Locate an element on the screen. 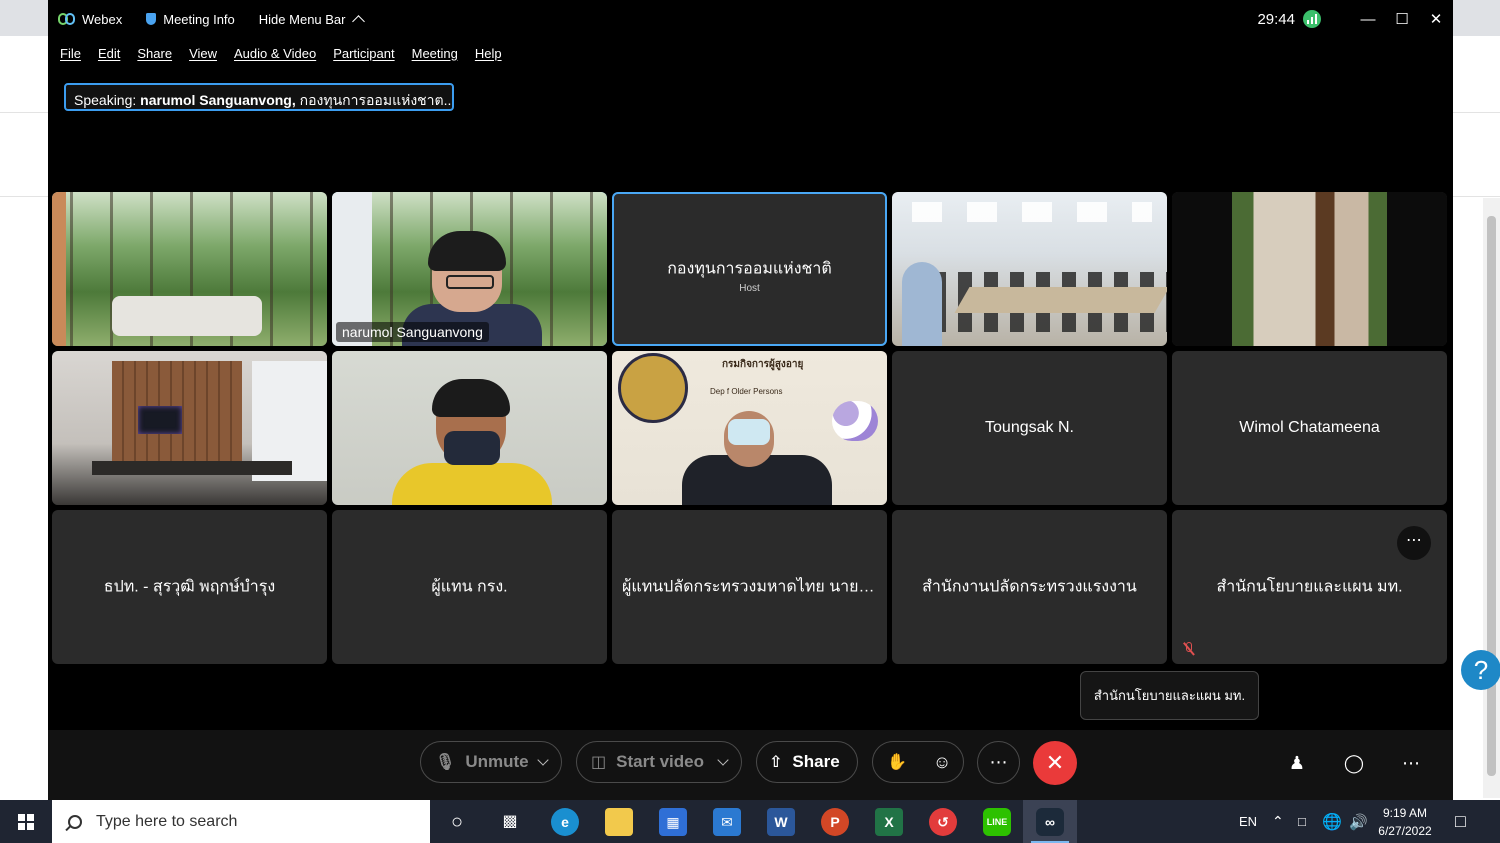 The height and width of the screenshot is (843, 1500). powerpoint-icon: P is located at coordinates (835, 822).